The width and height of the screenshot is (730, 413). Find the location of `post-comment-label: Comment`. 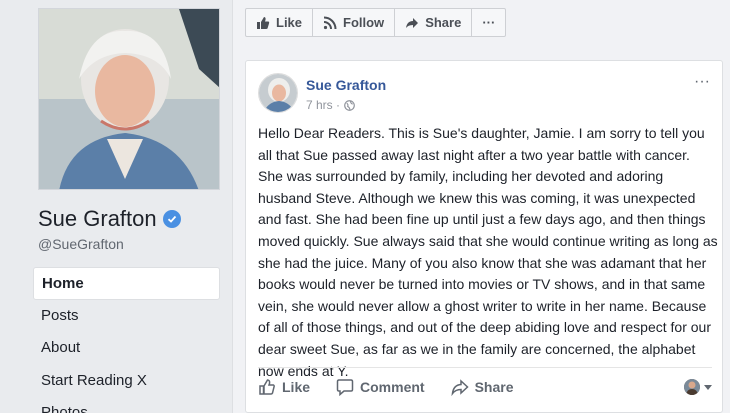

post-comment-label: Comment is located at coordinates (392, 387).